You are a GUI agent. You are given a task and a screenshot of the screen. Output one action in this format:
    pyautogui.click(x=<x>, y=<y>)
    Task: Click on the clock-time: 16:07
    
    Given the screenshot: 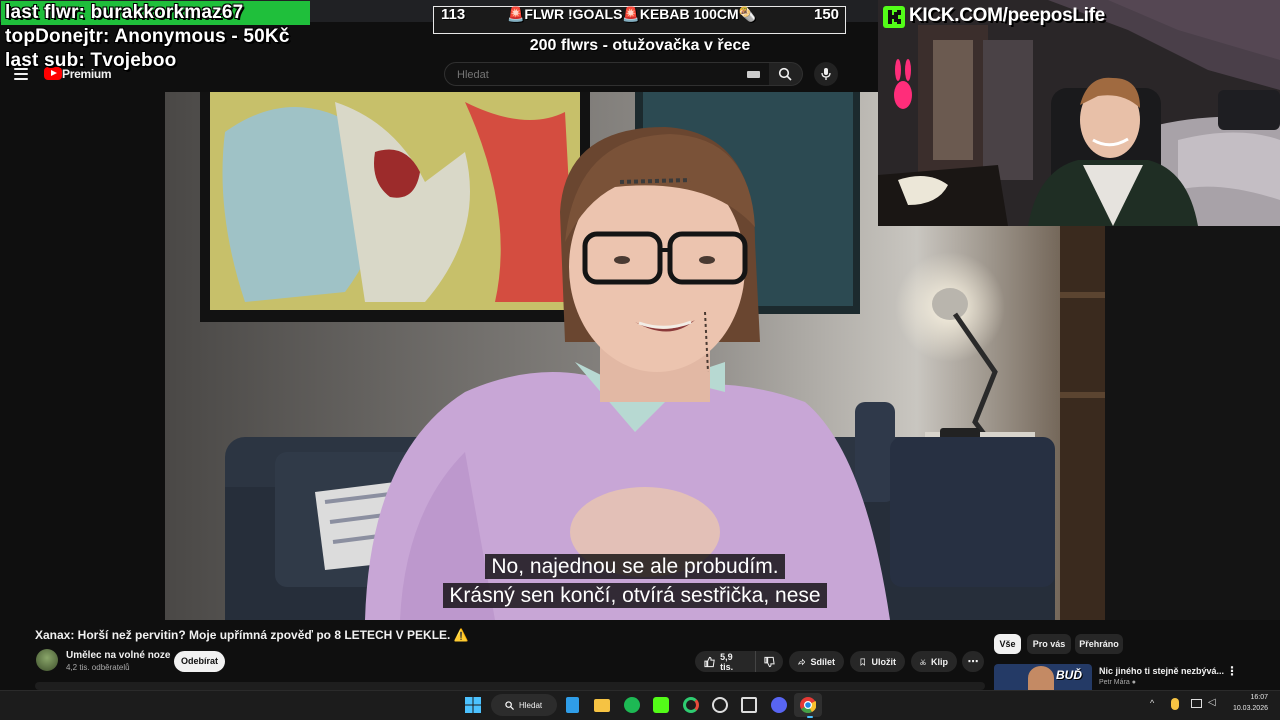 What is the action you would take?
    pyautogui.click(x=1259, y=697)
    